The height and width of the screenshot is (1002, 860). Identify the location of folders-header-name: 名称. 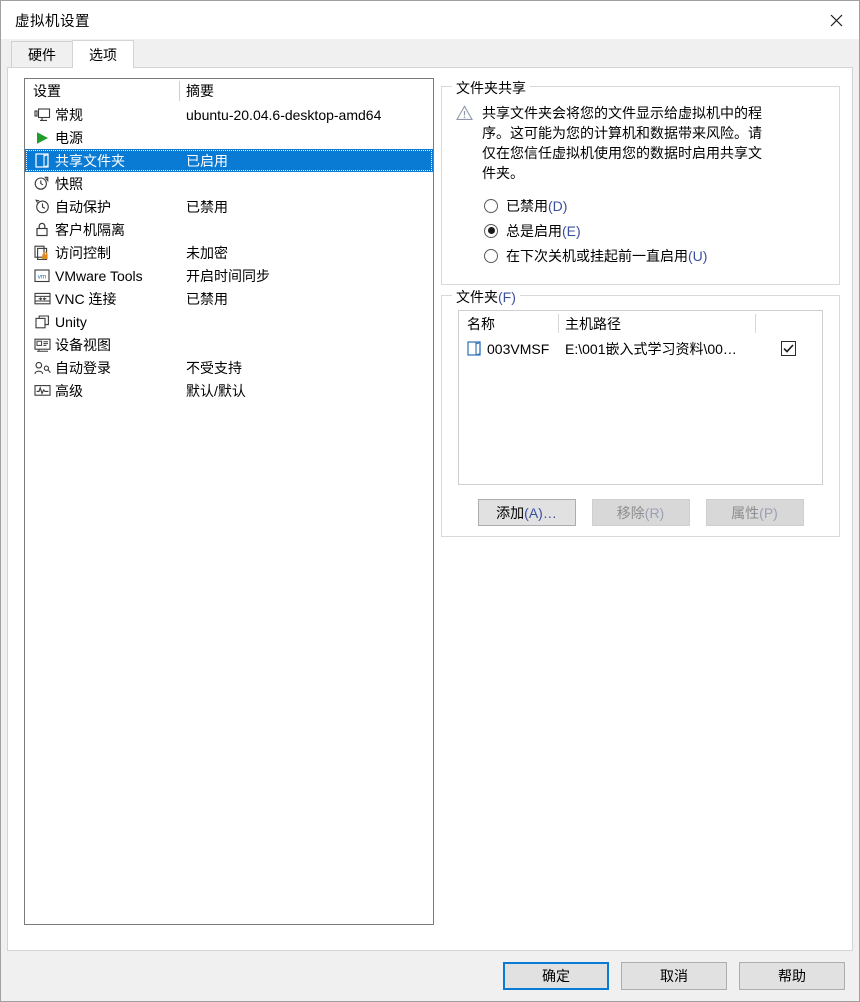
(481, 323).